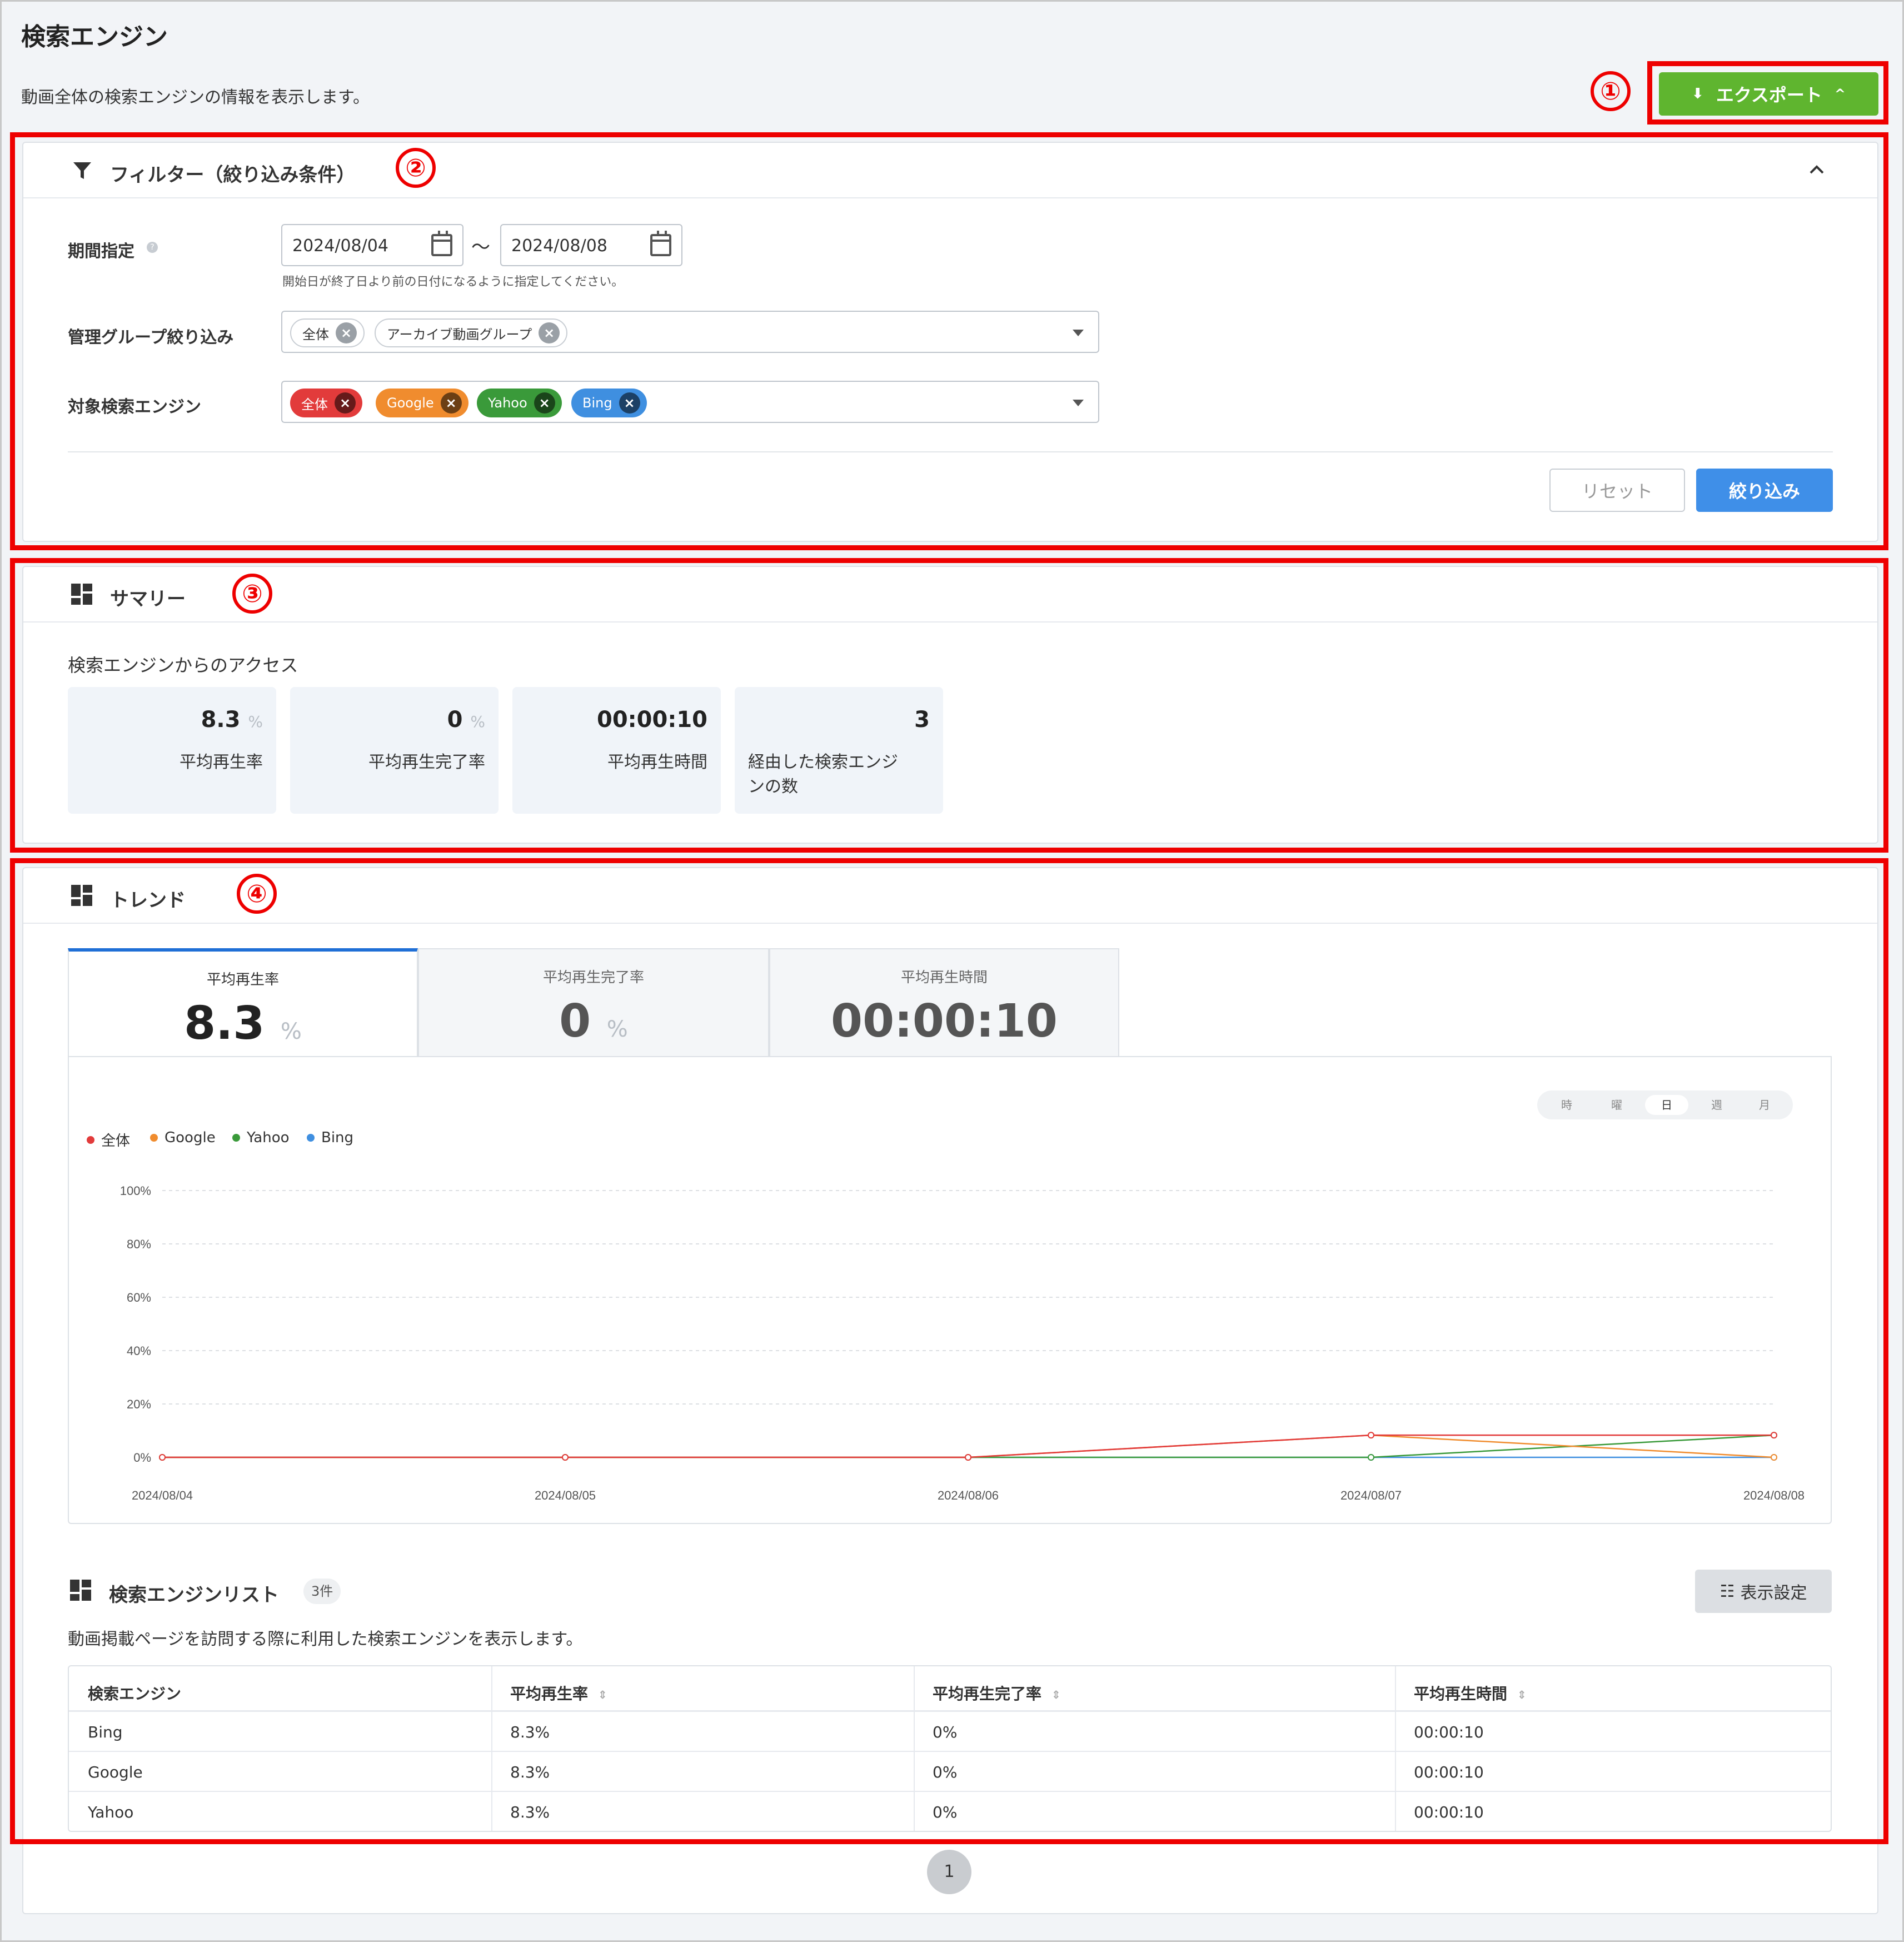 Image resolution: width=1904 pixels, height=1942 pixels. Describe the element at coordinates (257, 894) in the screenshot. I see `annotation-marker-4: ④` at that location.